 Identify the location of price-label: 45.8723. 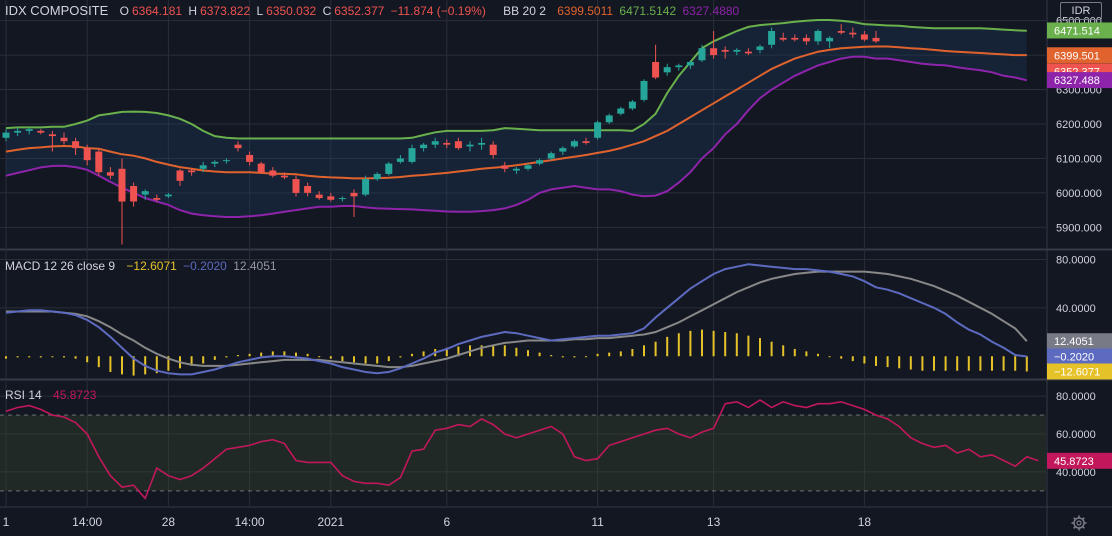
(1074, 462).